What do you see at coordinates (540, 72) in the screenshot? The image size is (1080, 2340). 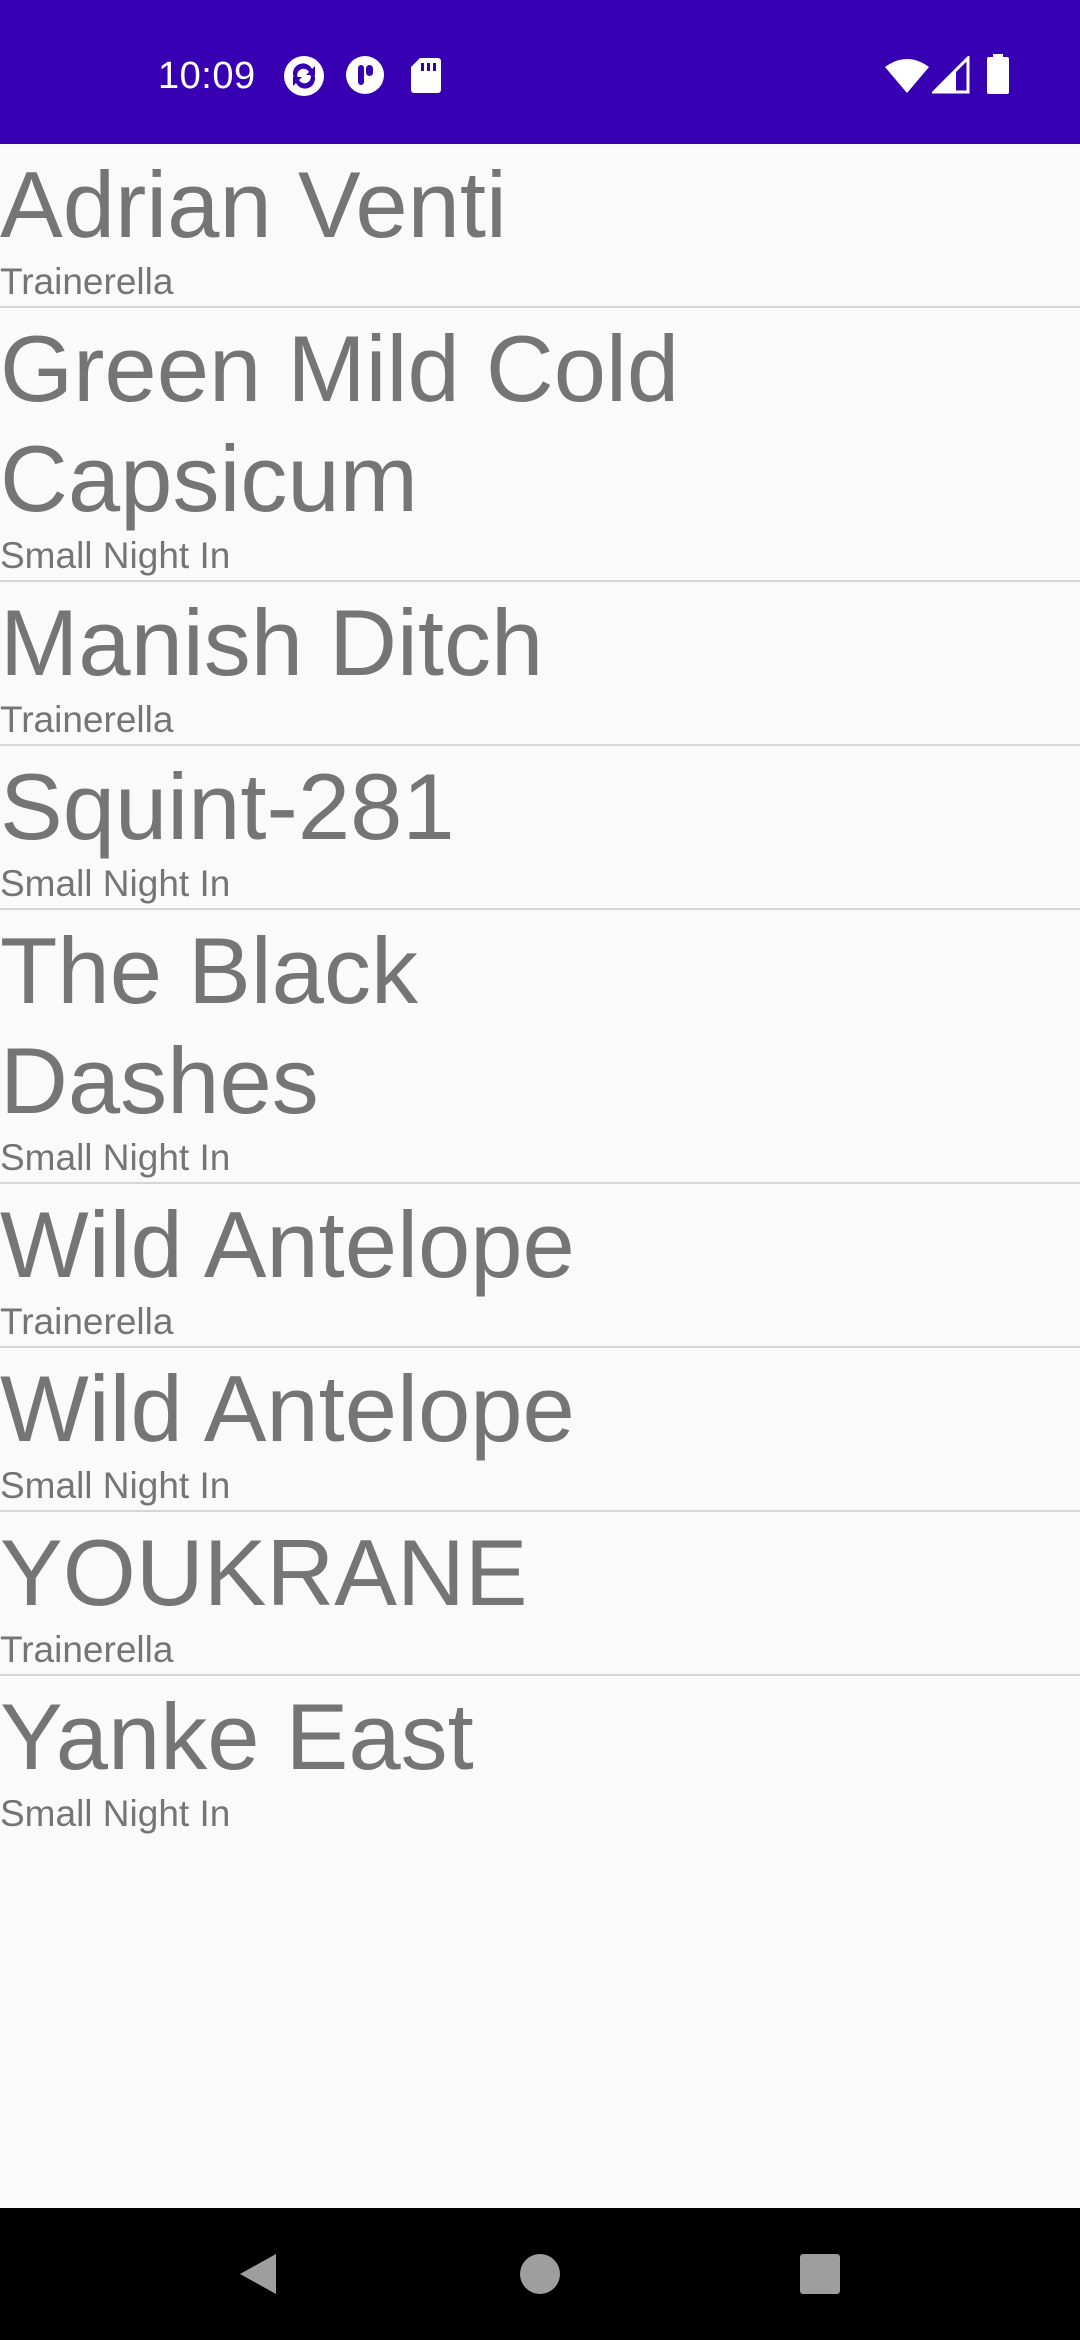 I see `status-bar: 10:09` at bounding box center [540, 72].